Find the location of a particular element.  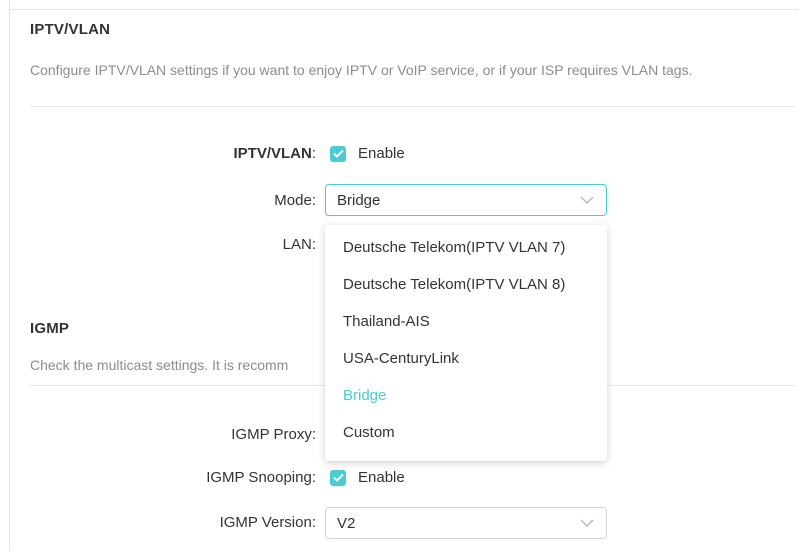

igmp-section-title: IGMP is located at coordinates (50, 328).